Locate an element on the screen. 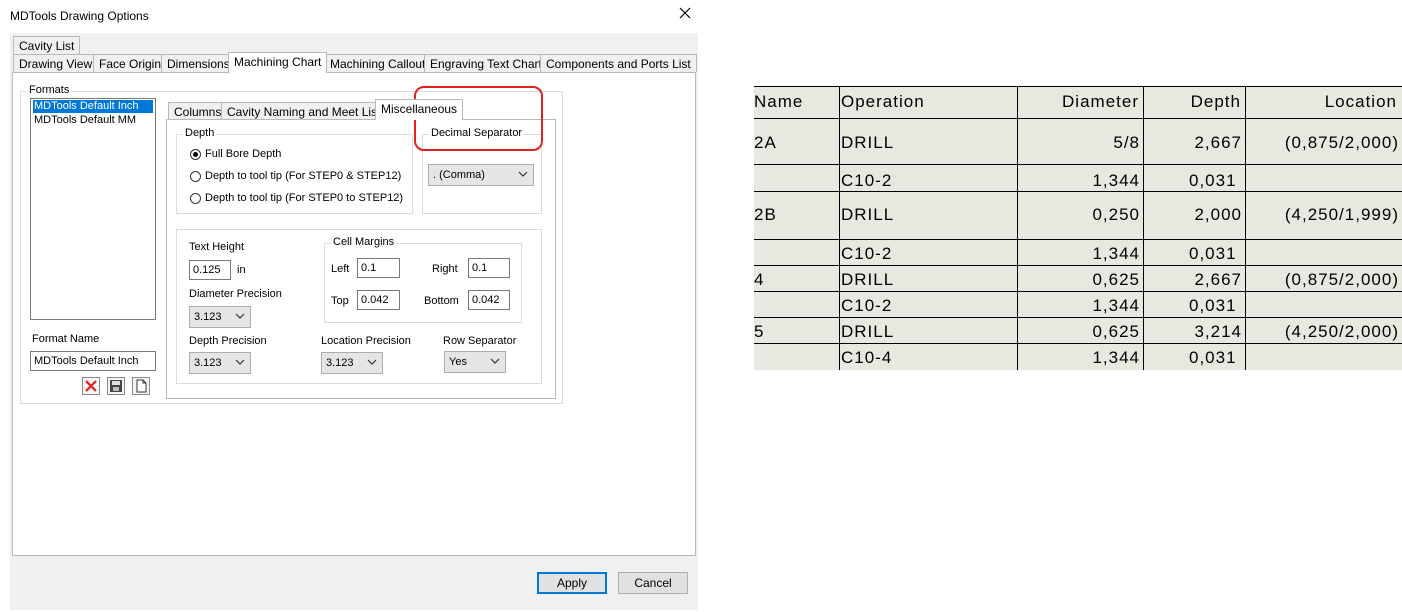 The image size is (1402, 612). delete-icon is located at coordinates (91, 386).